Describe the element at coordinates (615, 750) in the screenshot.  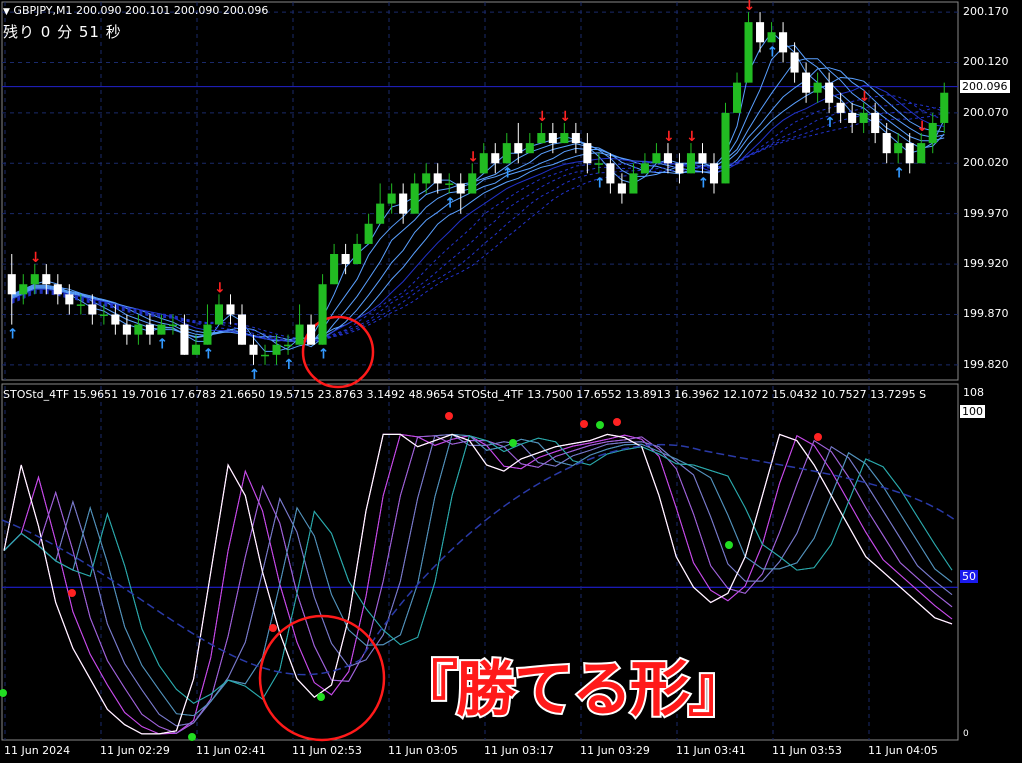
I see `time-axis-label: 11 Jun 03:29` at that location.